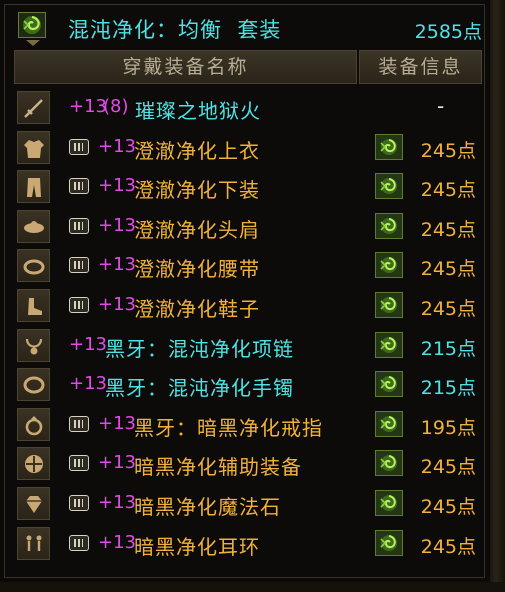  What do you see at coordinates (197, 307) in the screenshot?
I see `item-name: 澄澈净化鞋子` at bounding box center [197, 307].